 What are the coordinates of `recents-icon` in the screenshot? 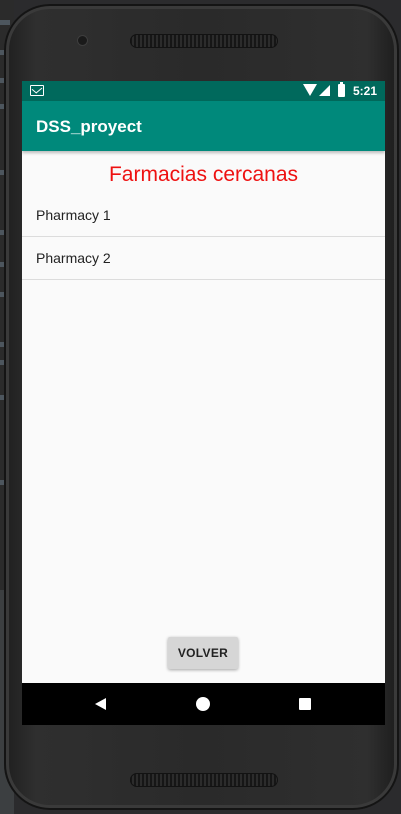 It's located at (305, 704).